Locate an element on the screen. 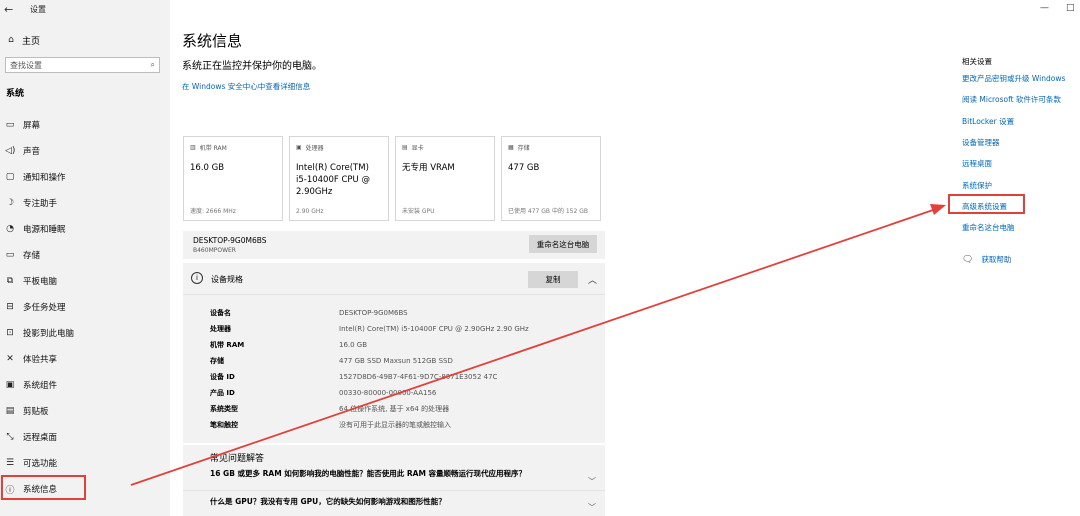  sidebar-item-label: 体验共享 is located at coordinates (40, 360).